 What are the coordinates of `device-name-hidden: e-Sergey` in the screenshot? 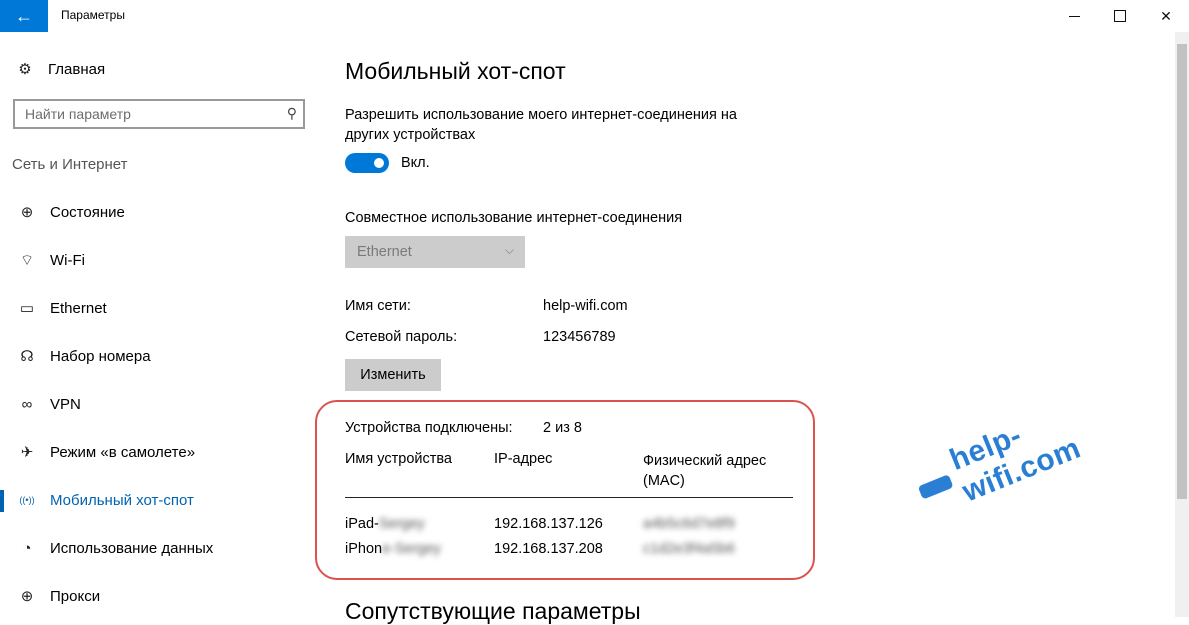 It's located at (411, 549).